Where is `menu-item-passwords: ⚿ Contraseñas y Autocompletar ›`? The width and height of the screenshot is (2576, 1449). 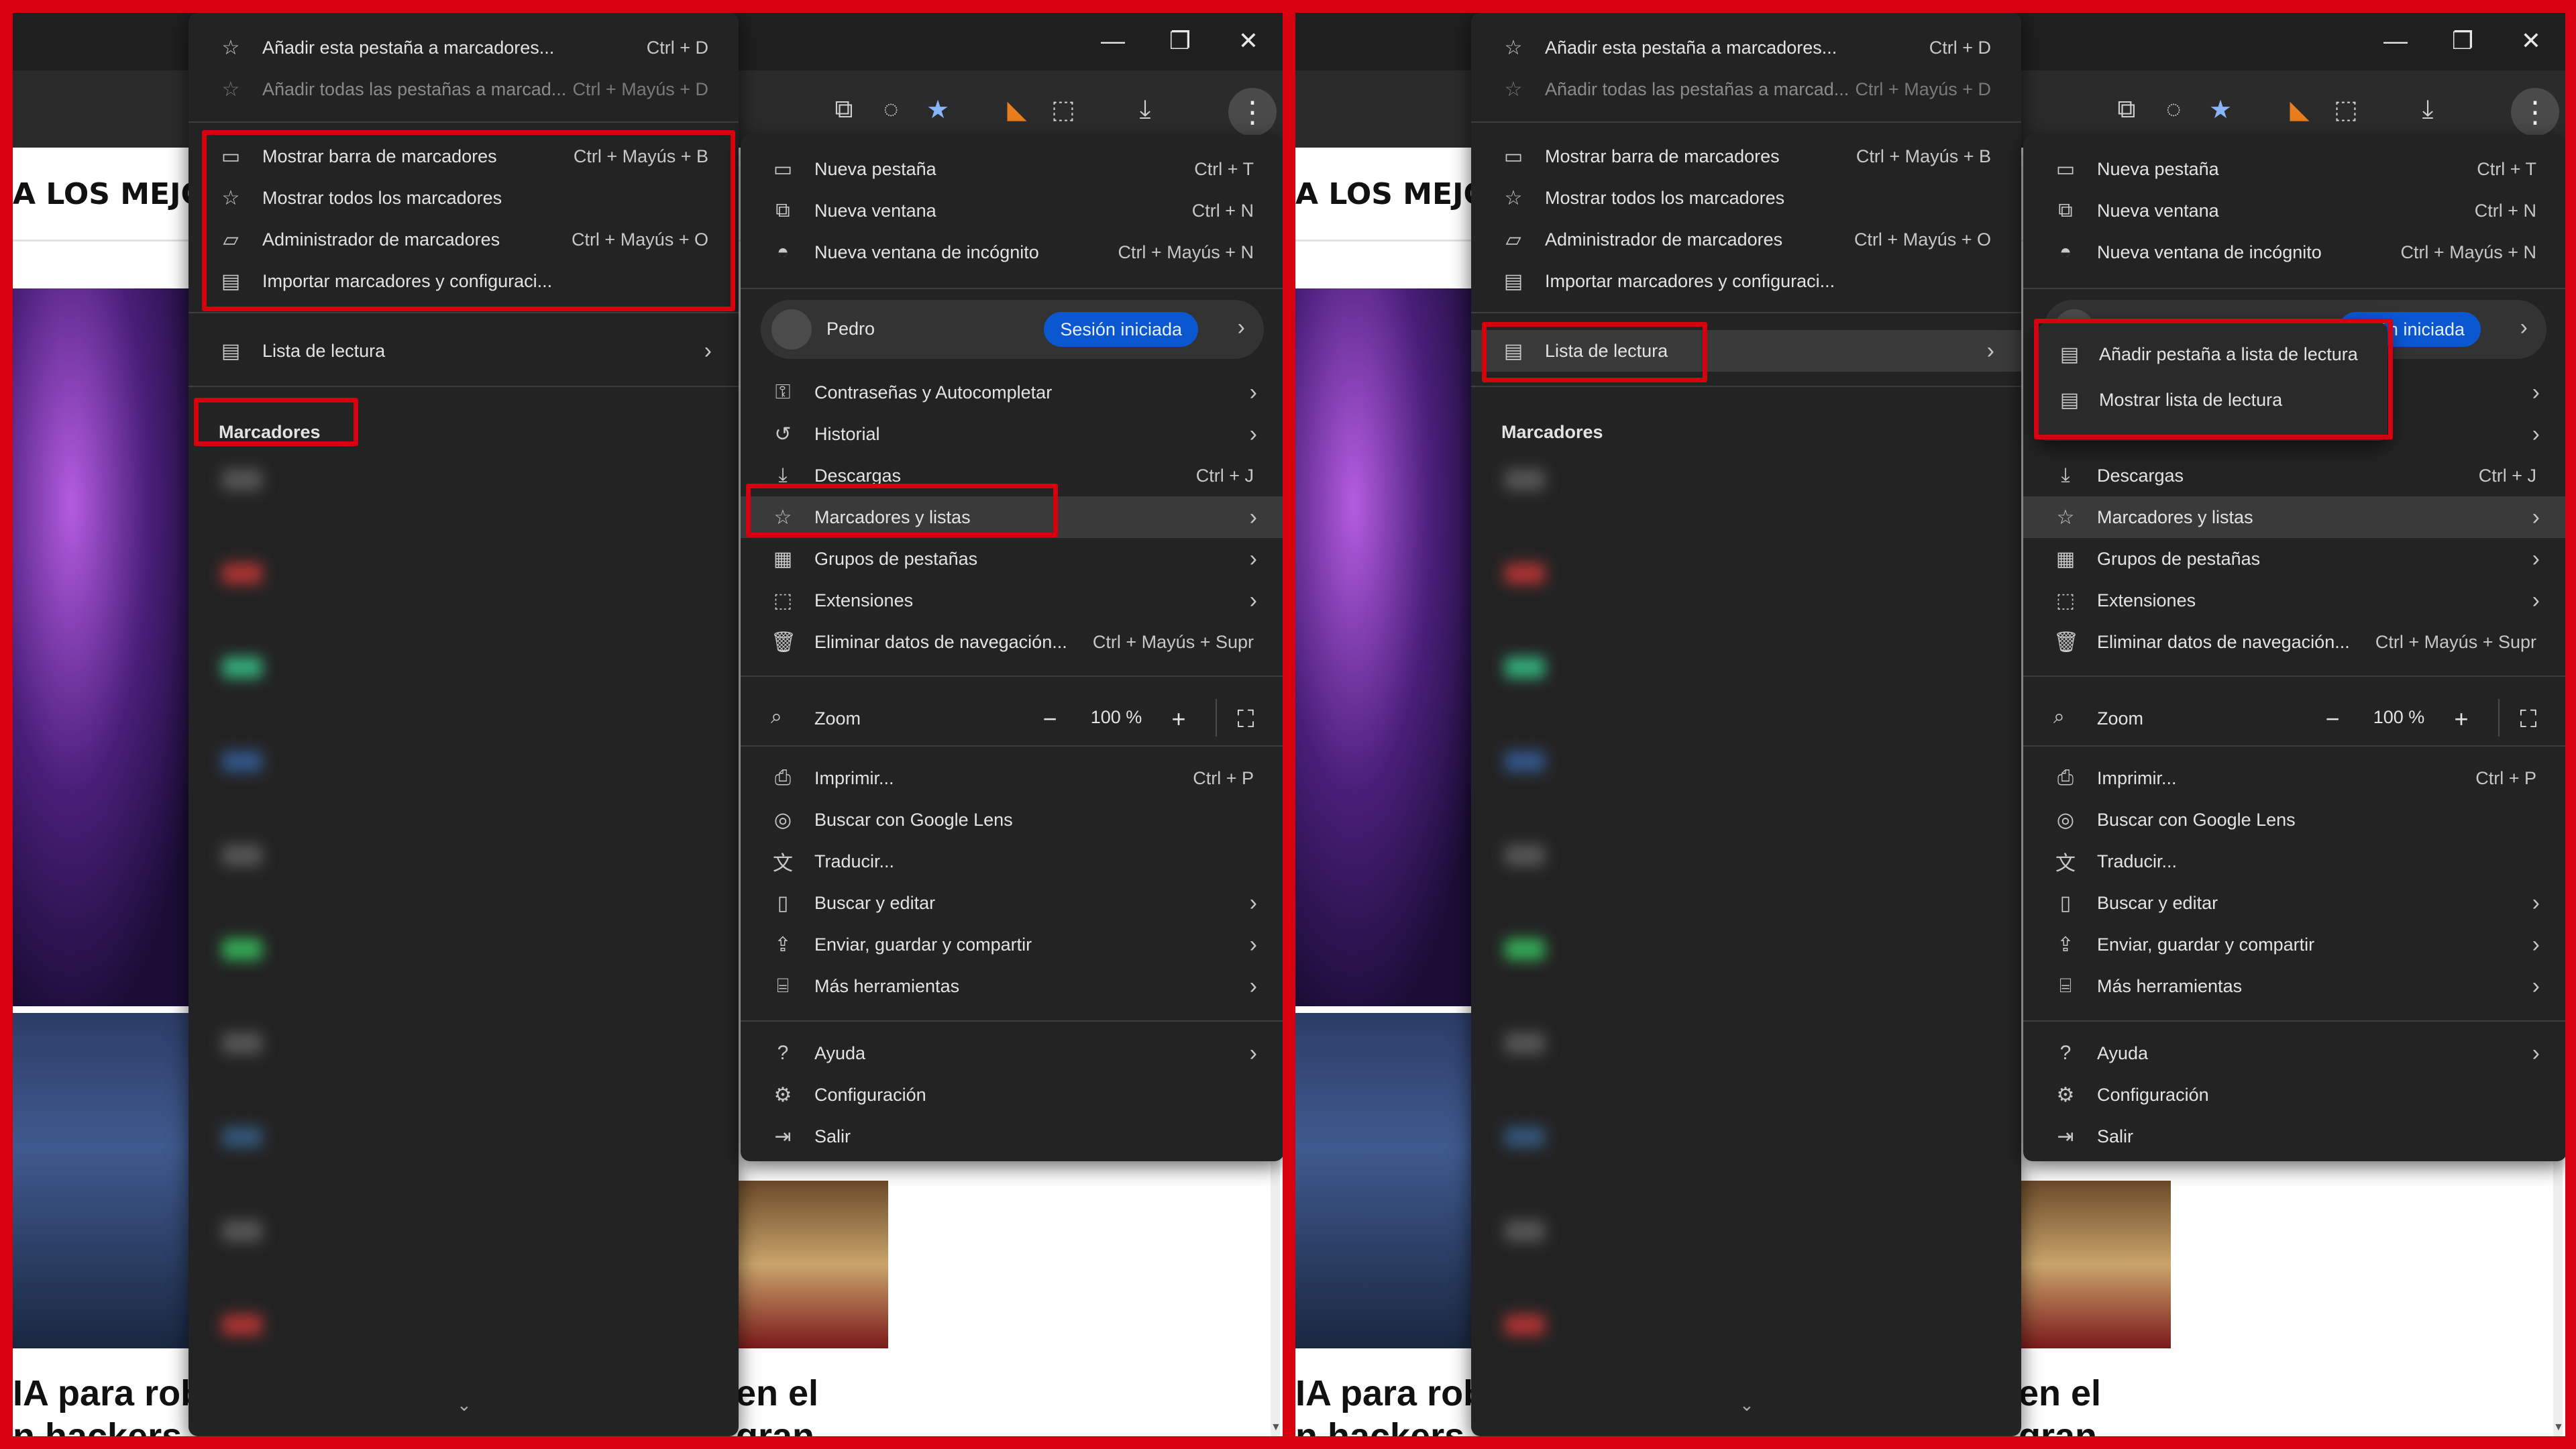
menu-item-passwords: ⚿ Contraseñas y Autocompletar › is located at coordinates (1012, 392).